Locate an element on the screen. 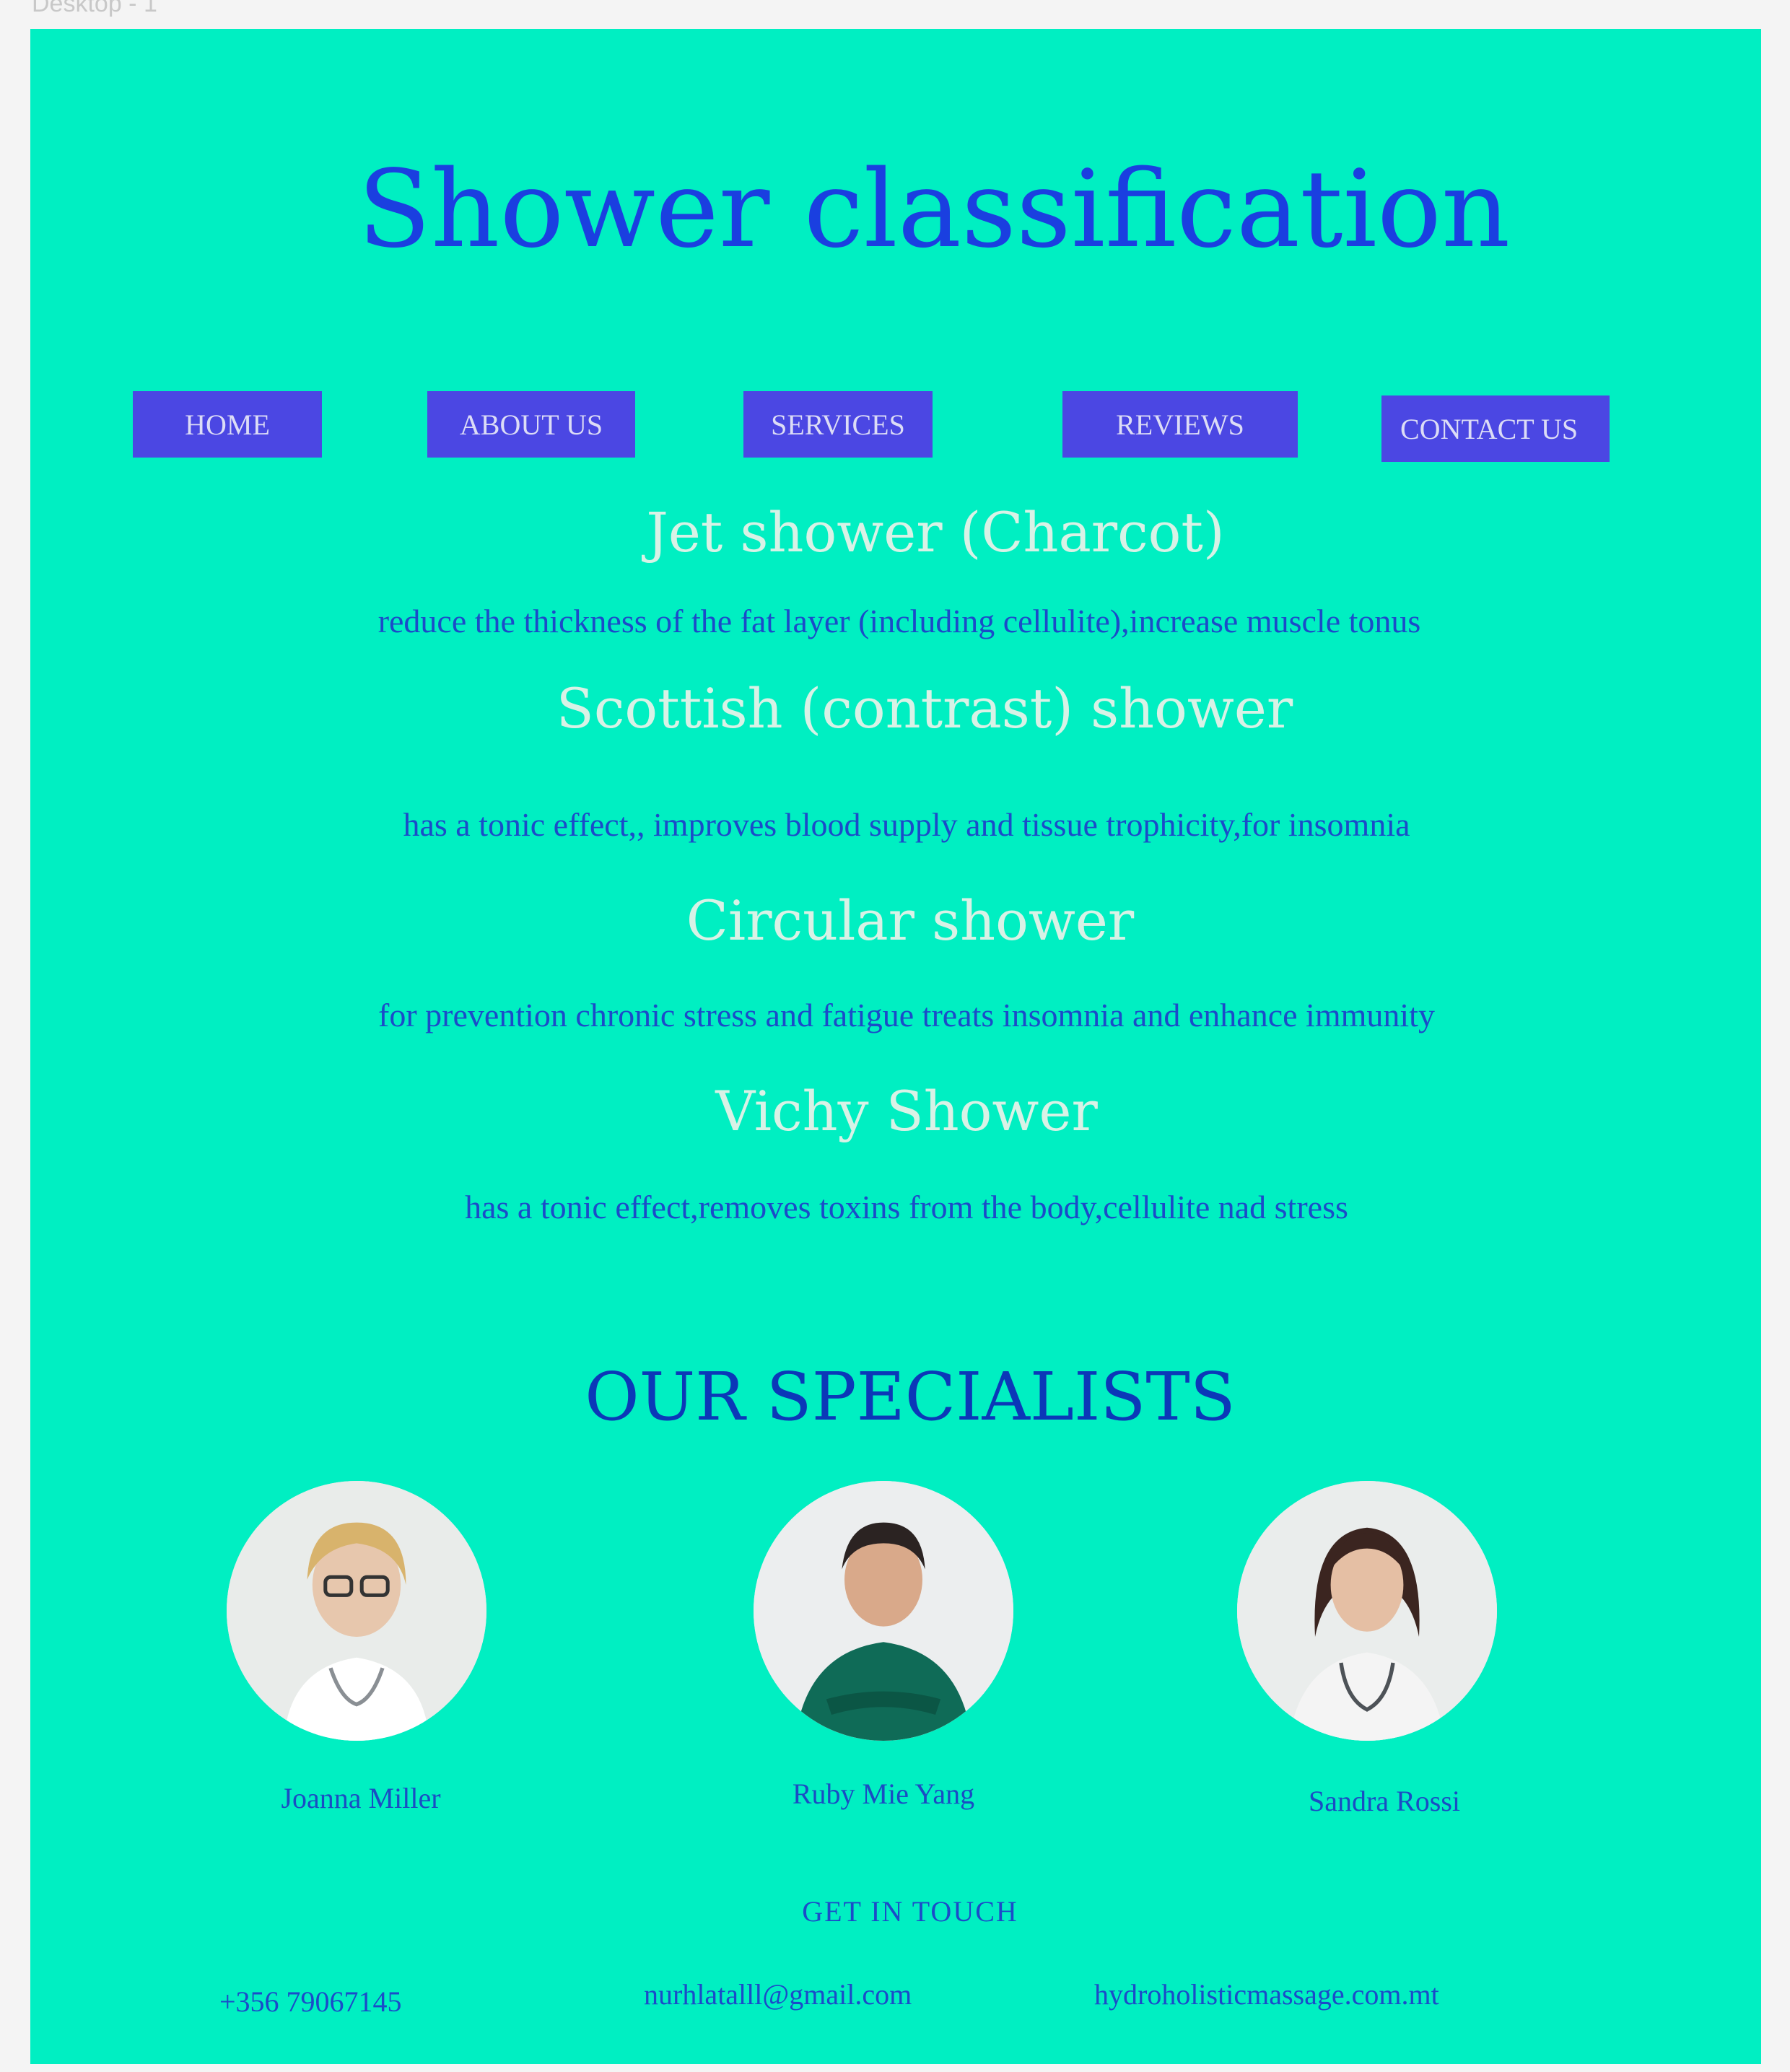  section-heading-scottish-shower: Scottish (contrast) shower is located at coordinates (925, 708).